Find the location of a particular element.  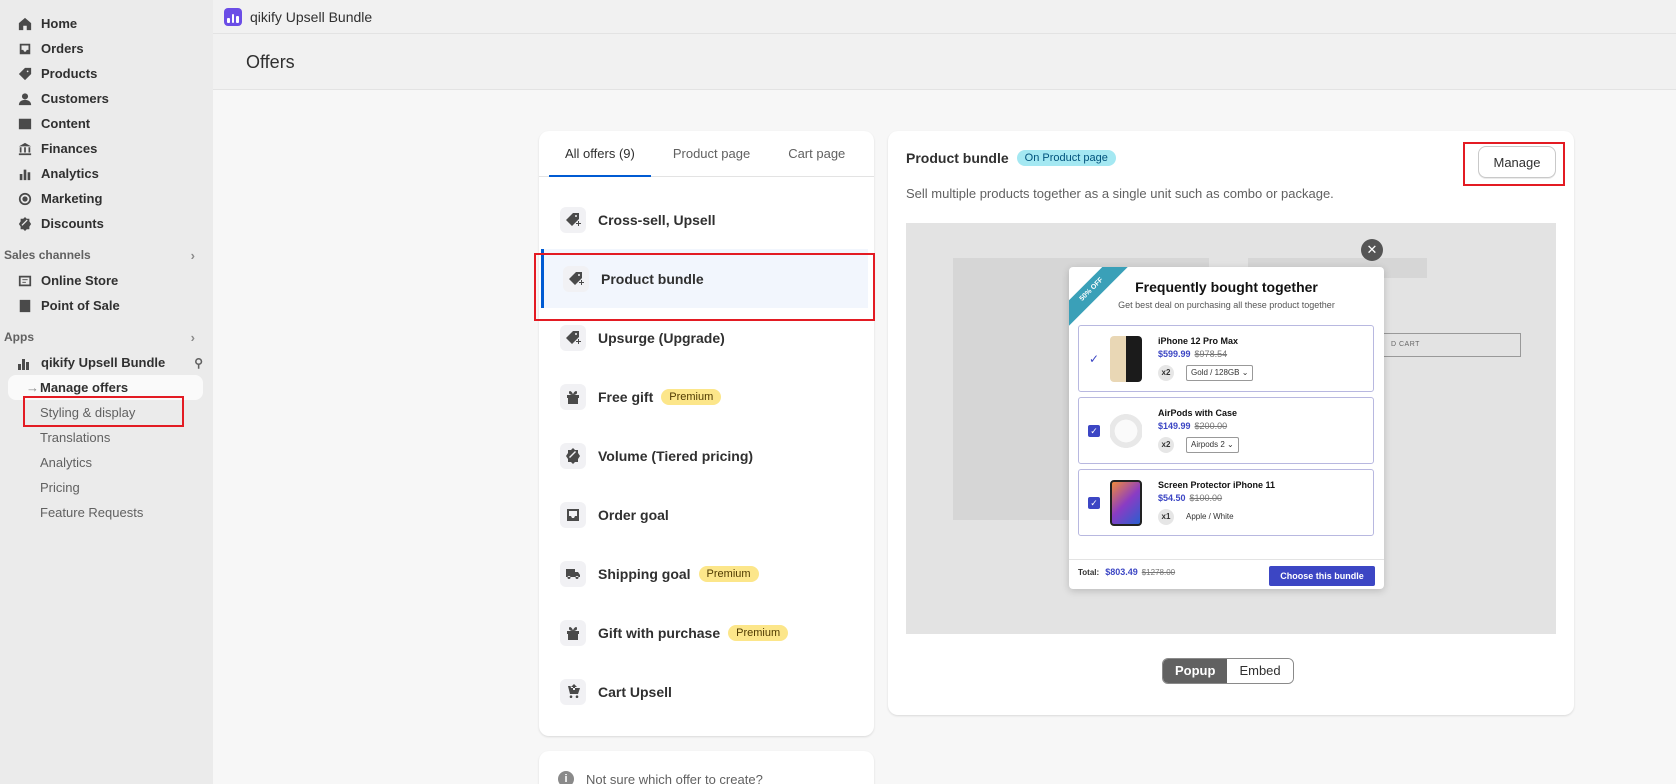

info-icon: i is located at coordinates (566, 777).